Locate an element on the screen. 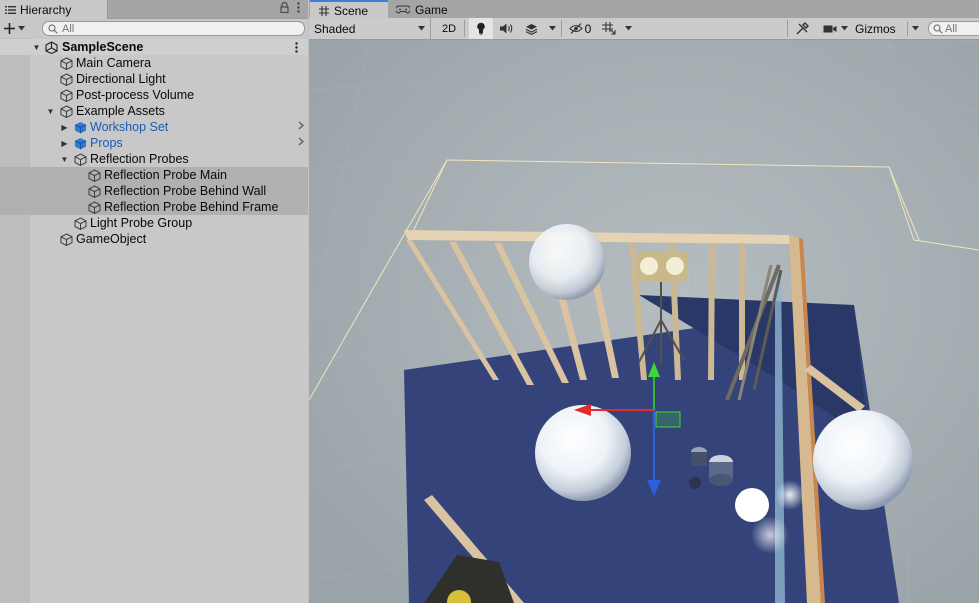 This screenshot has height=603, width=979. grid-icon is located at coordinates (324, 10).